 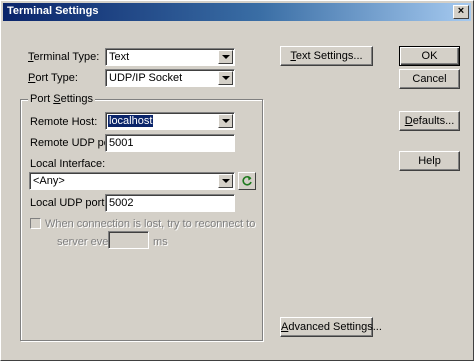 I want to click on refresh-interfaces-button, so click(x=247, y=181).